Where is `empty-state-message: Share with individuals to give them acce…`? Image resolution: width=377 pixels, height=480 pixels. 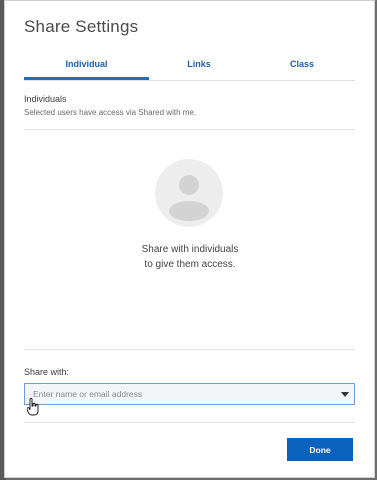
empty-state-message: Share with individuals to give them acce… is located at coordinates (190, 257).